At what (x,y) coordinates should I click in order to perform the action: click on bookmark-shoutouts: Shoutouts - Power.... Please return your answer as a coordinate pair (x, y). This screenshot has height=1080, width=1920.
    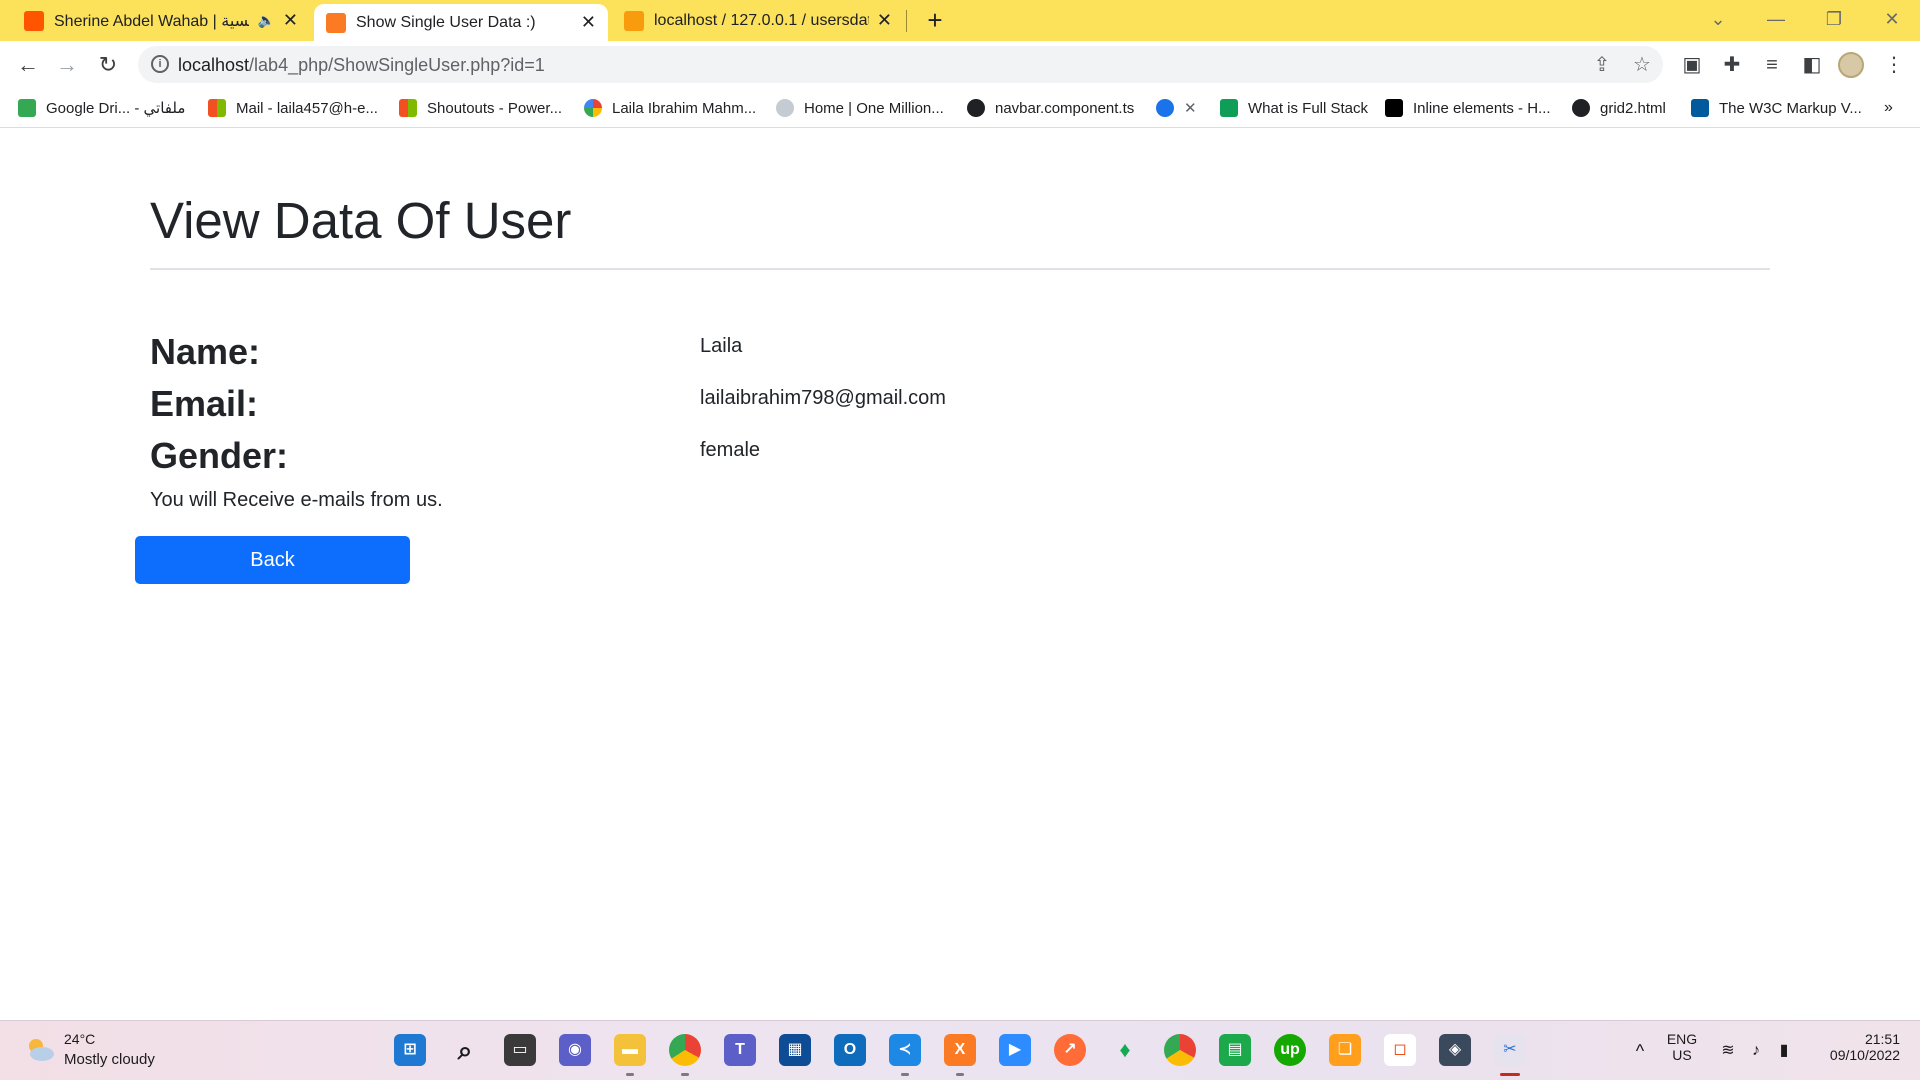
    Looking at the image, I should click on (480, 108).